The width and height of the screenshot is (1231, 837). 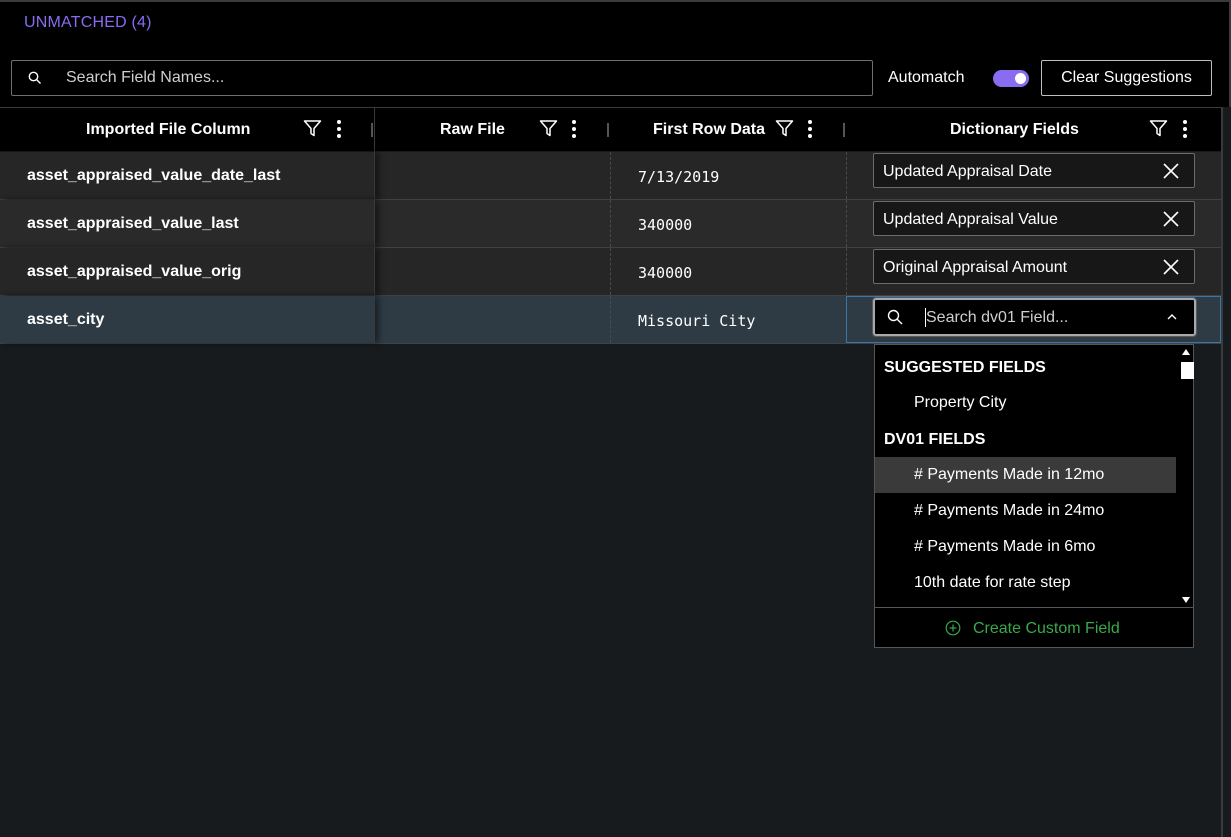 I want to click on dictionary-field-chip: Original Appraisal Amount, so click(x=1034, y=266).